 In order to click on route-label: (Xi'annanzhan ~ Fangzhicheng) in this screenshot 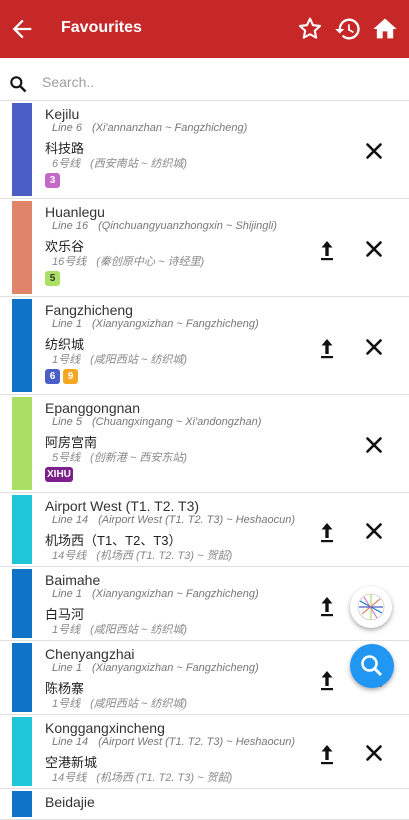, I will do `click(169, 128)`.